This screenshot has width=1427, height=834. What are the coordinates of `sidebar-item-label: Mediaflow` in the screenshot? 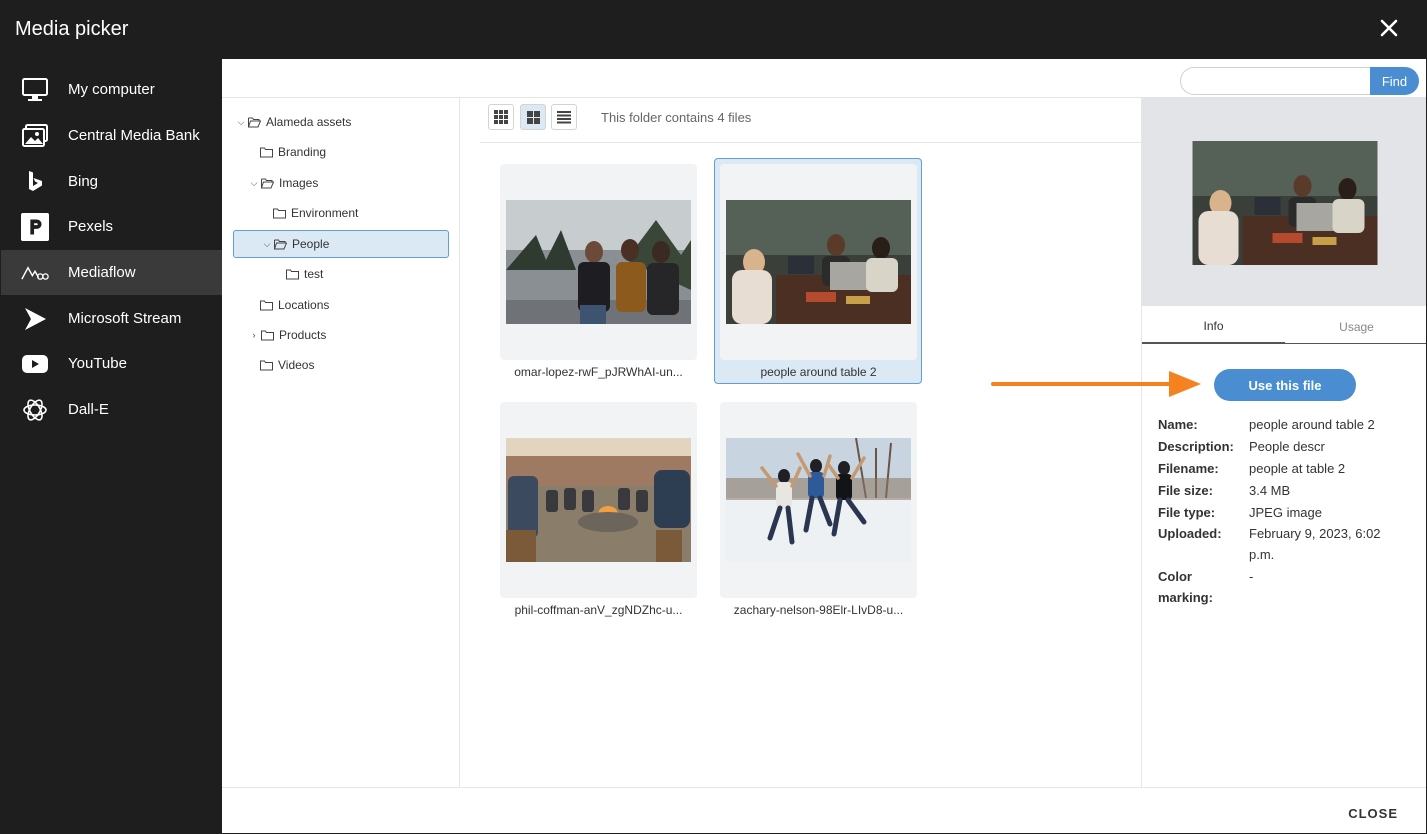 It's located at (102, 272).